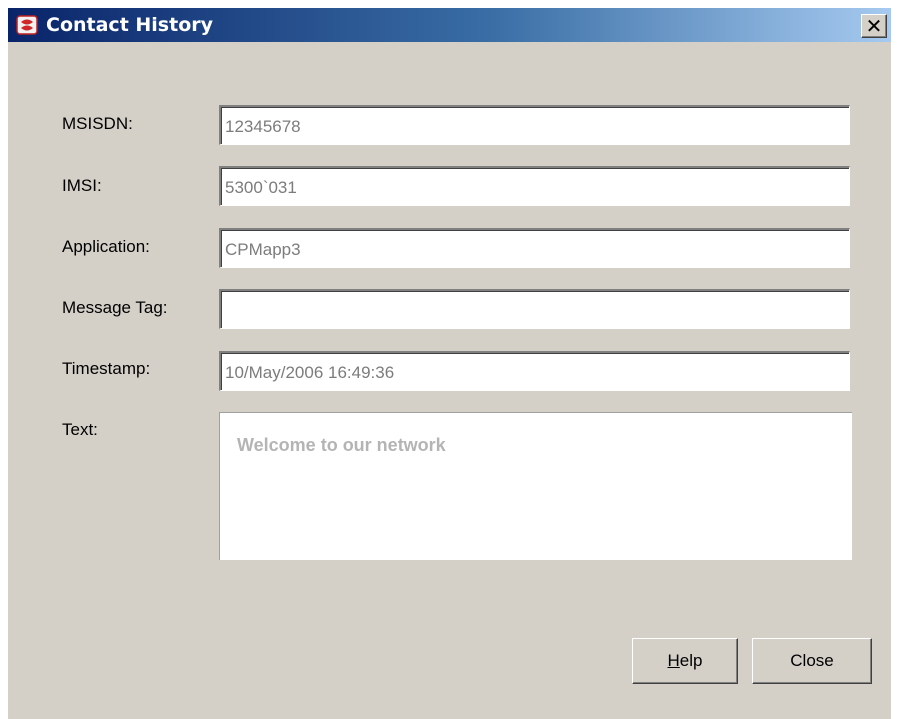 Image resolution: width=897 pixels, height=719 pixels. What do you see at coordinates (82, 185) in the screenshot?
I see `imsi-label: IMSI:` at bounding box center [82, 185].